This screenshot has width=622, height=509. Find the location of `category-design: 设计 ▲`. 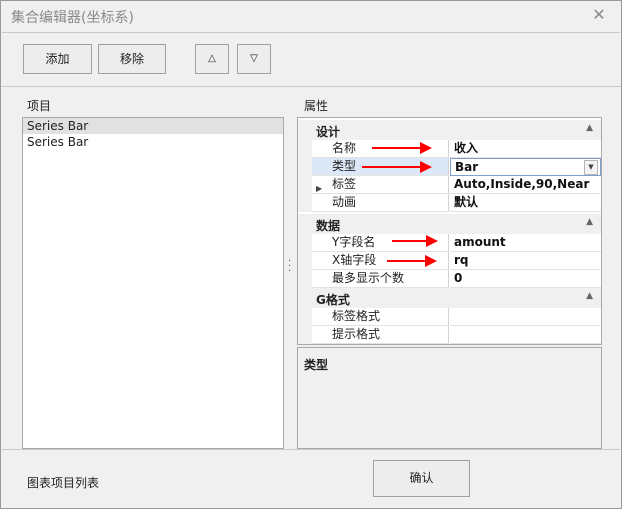

category-design: 设计 ▲ is located at coordinates (449, 130).